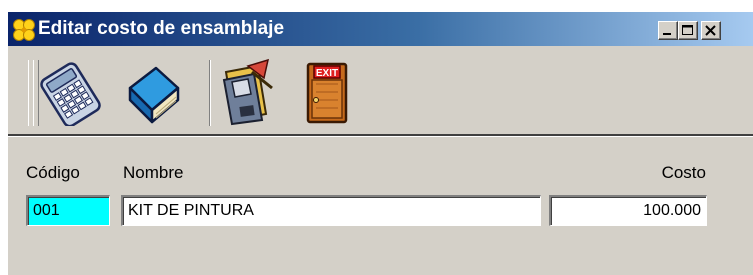 This screenshot has width=753, height=275. Describe the element at coordinates (628, 210) in the screenshot. I see `costo-field: 100.000` at that location.